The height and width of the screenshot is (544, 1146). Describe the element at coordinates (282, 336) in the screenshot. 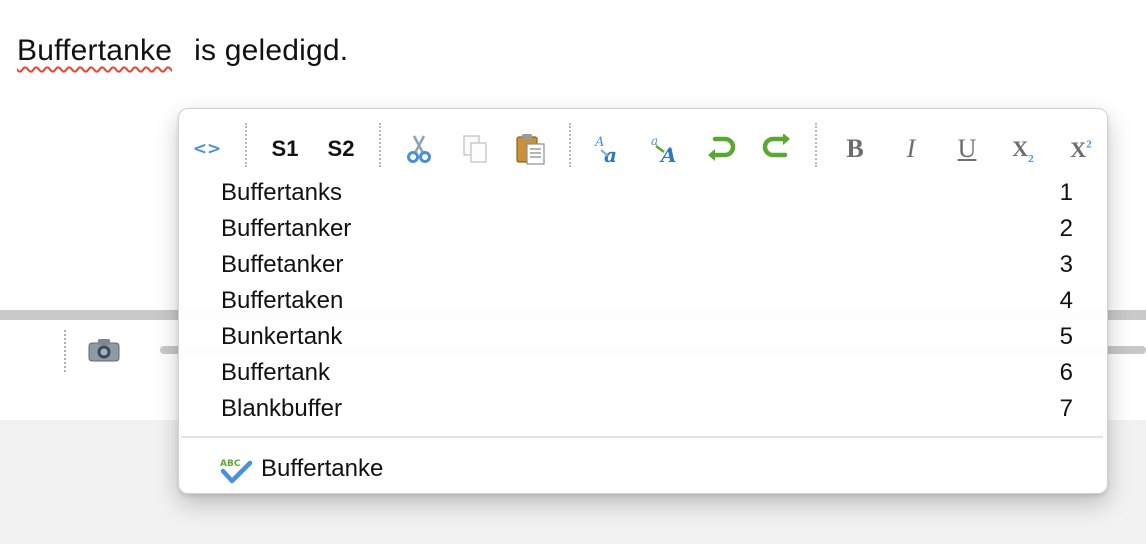

I see `suggestion-word: Bunkertank` at that location.